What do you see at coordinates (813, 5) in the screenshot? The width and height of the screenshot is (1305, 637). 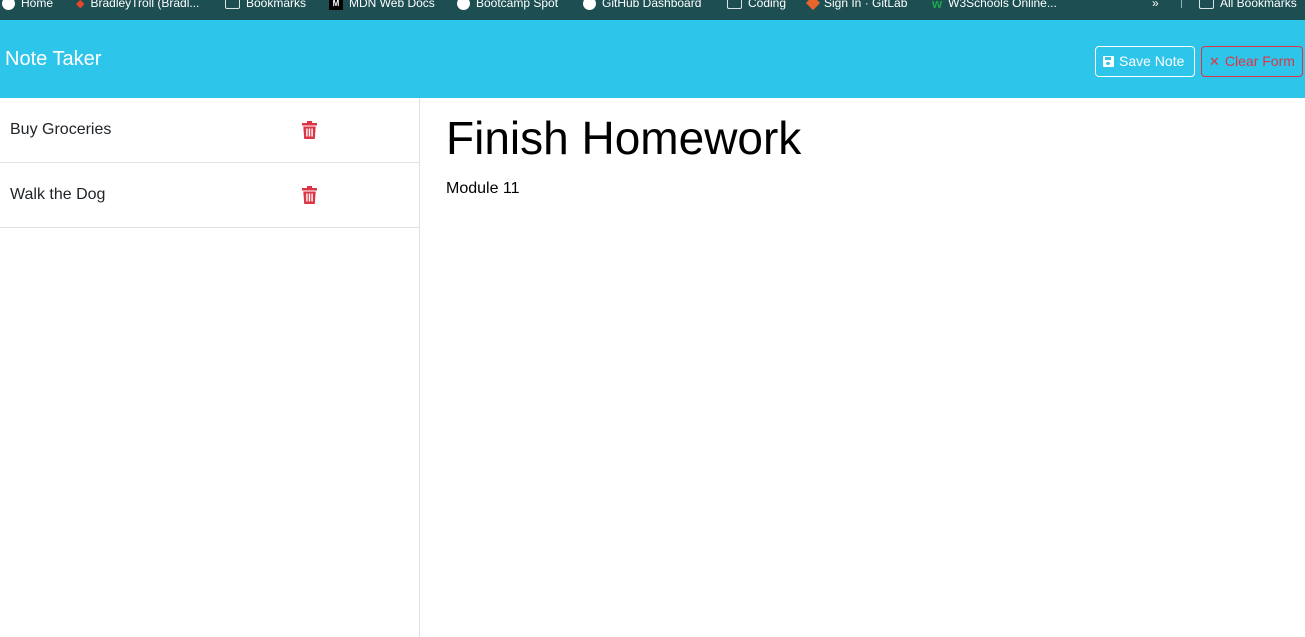 I see `gitlab-icon` at bounding box center [813, 5].